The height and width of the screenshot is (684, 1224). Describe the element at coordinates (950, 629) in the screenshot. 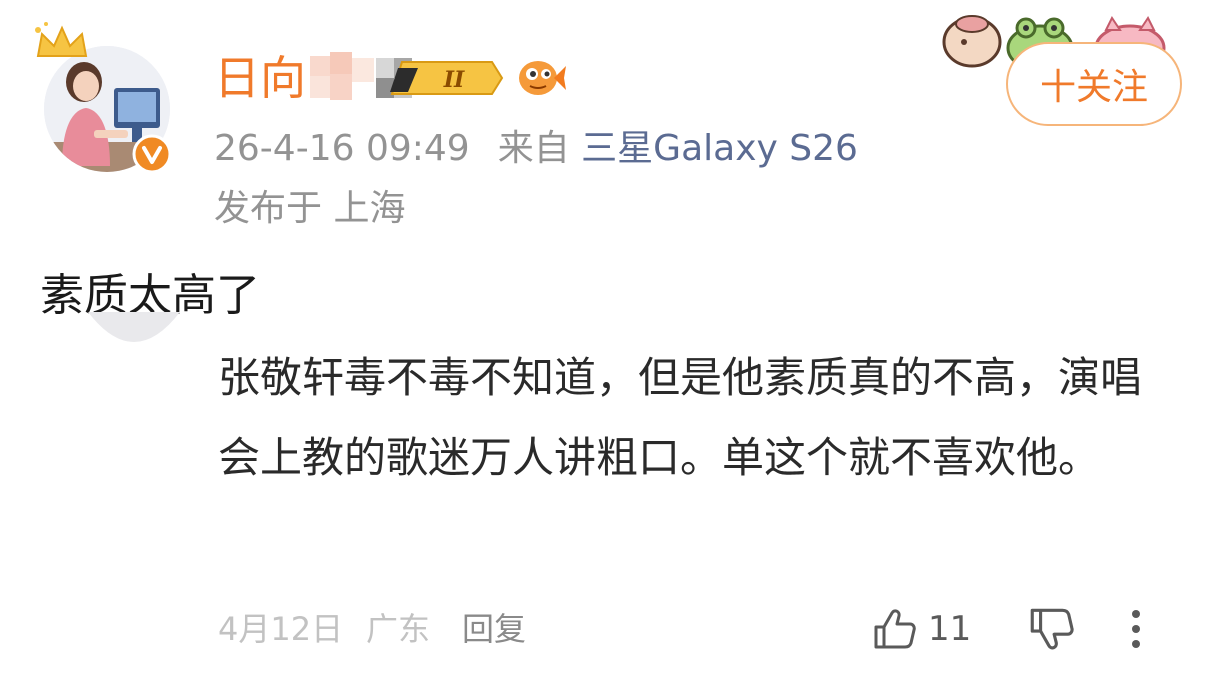

I see `like-count: 11` at that location.